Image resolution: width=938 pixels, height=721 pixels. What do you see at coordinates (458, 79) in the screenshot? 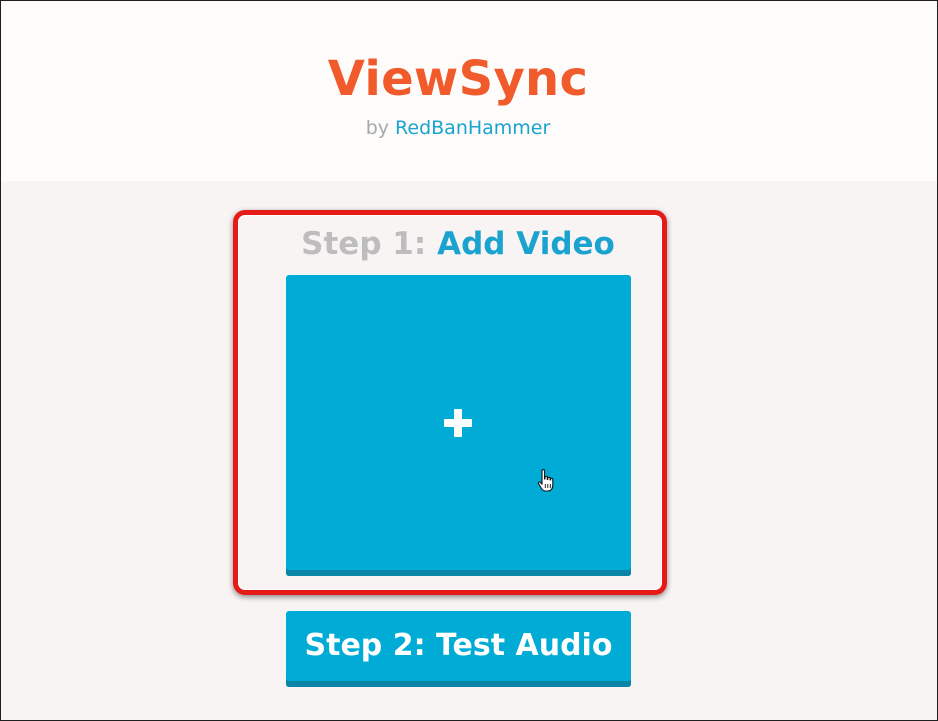
I see `app-title: ViewSync` at bounding box center [458, 79].